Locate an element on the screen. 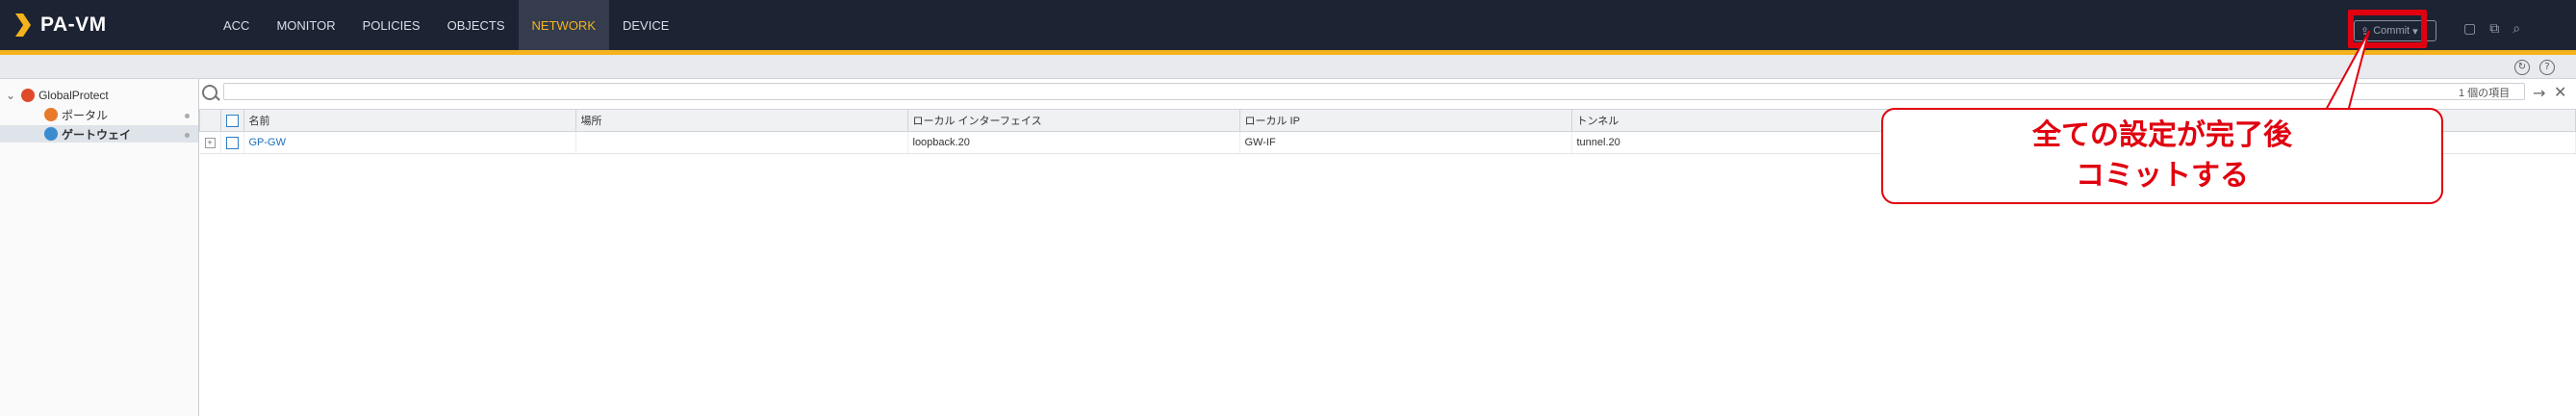 The width and height of the screenshot is (2576, 416). tree-item-gateway: ゲートウェイ is located at coordinates (99, 134).